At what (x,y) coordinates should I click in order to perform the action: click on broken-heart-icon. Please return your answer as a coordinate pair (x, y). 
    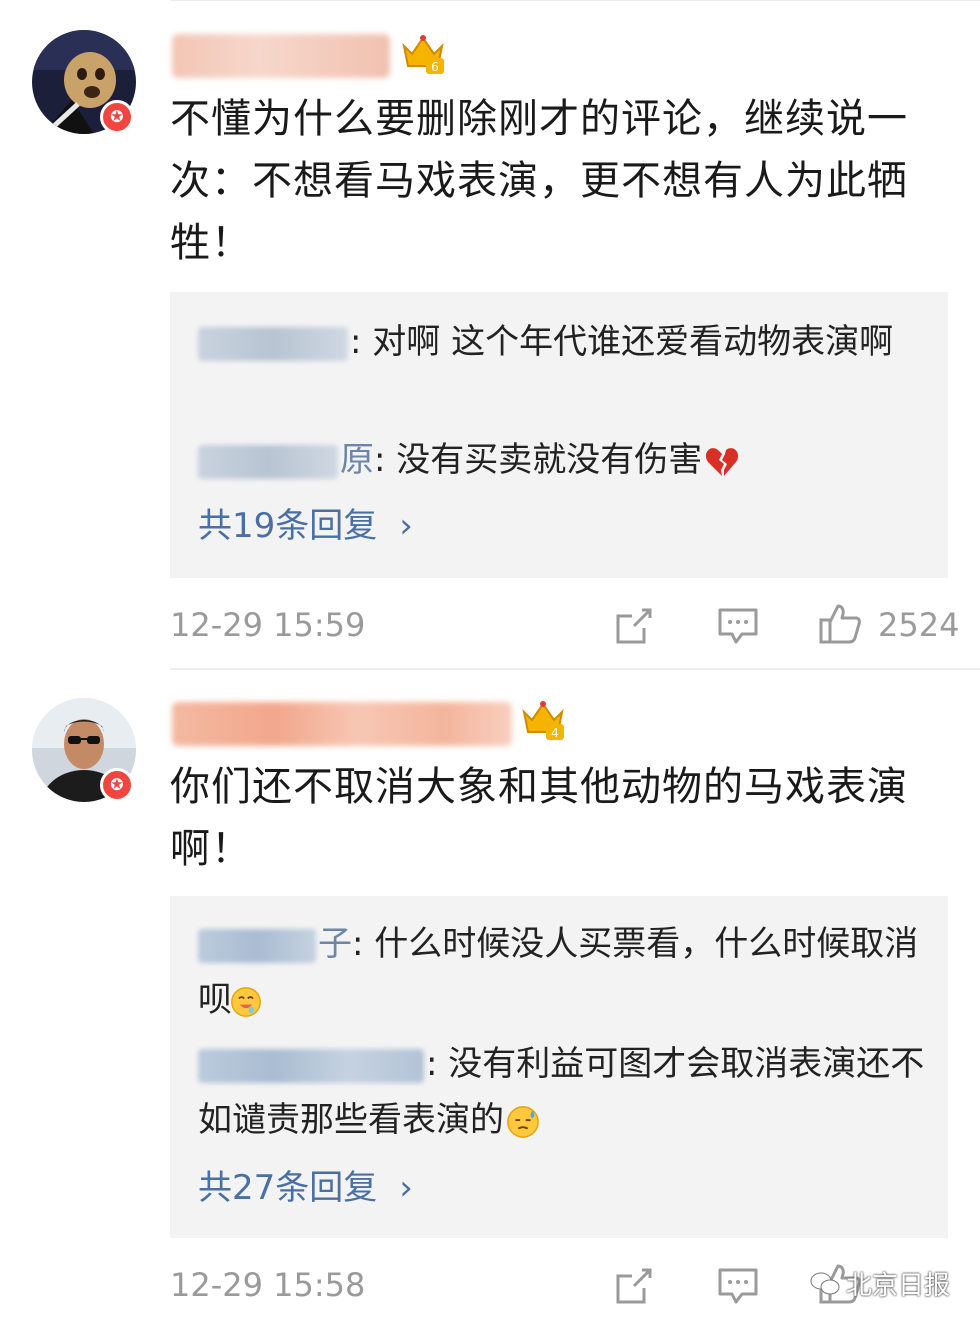
    Looking at the image, I should click on (722, 461).